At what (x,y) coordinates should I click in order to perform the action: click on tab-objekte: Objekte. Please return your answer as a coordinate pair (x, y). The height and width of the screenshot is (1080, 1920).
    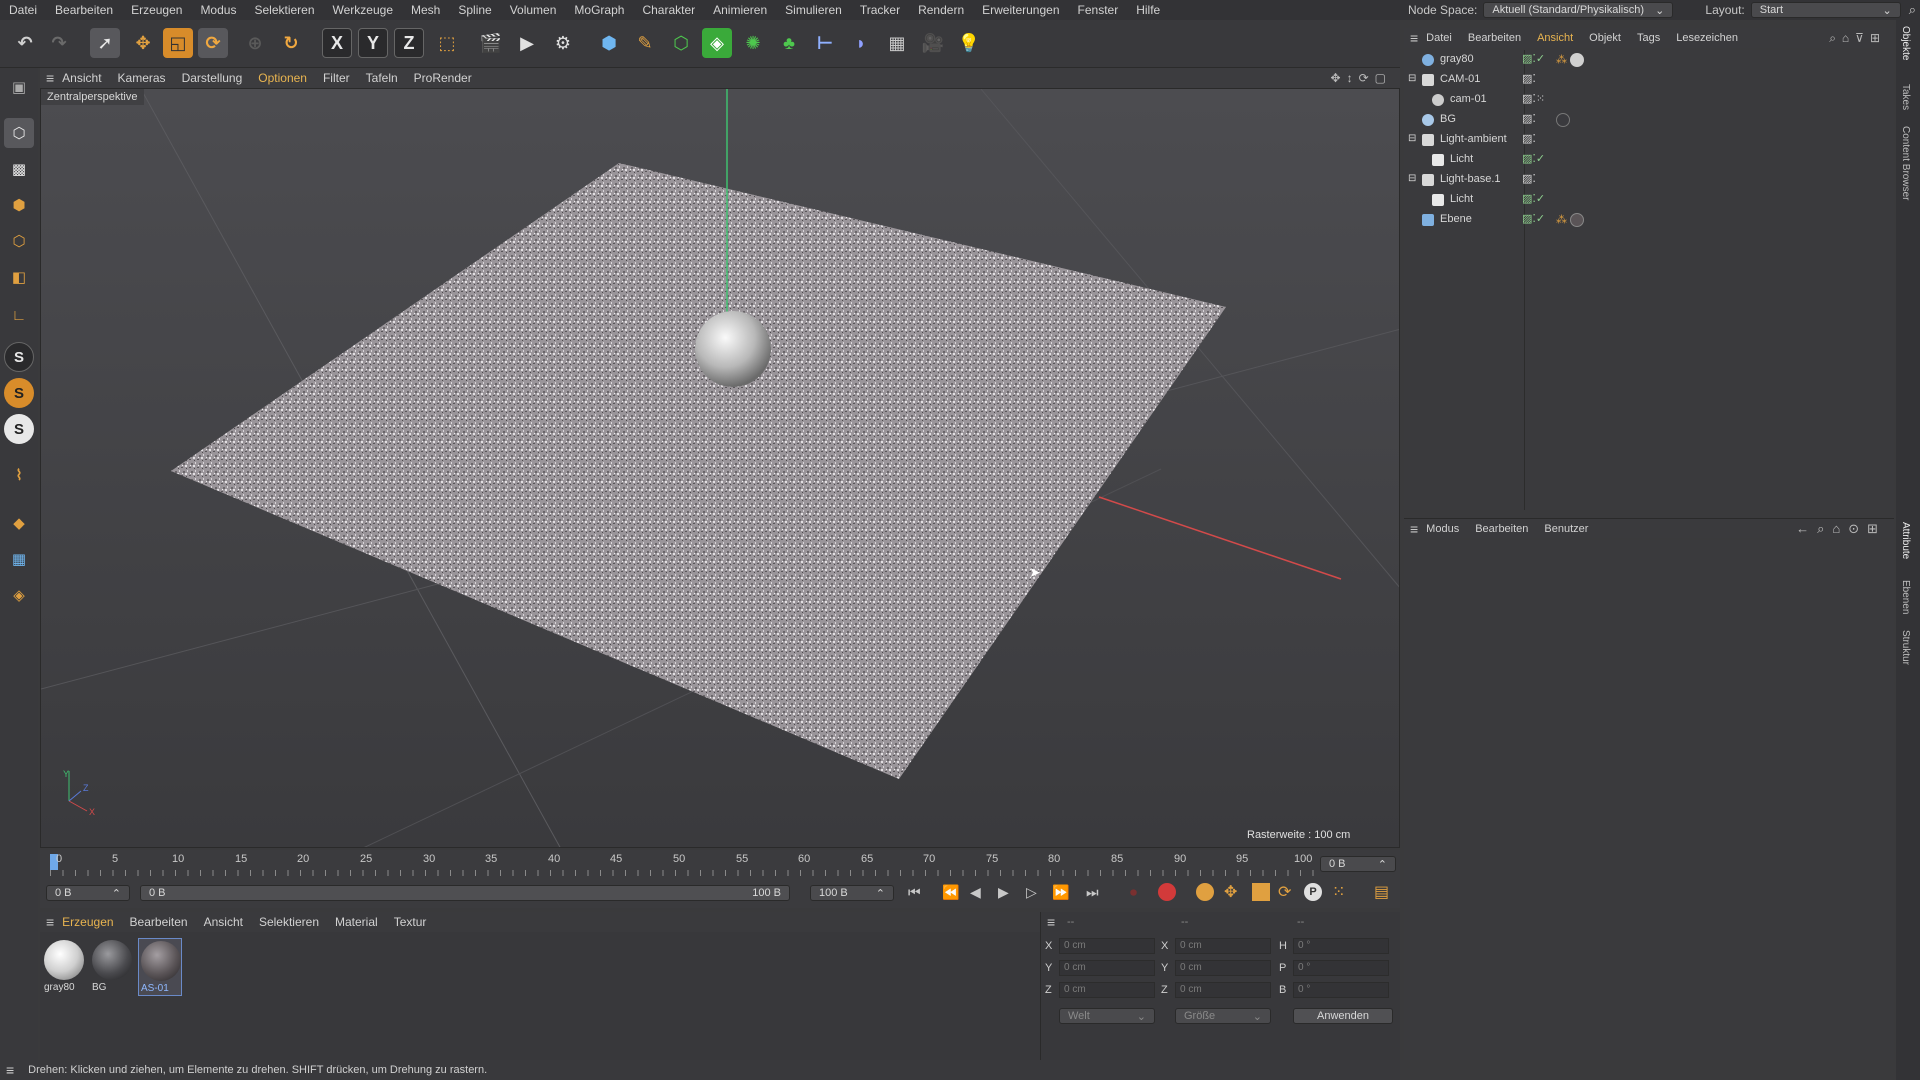
    Looking at the image, I should click on (1905, 43).